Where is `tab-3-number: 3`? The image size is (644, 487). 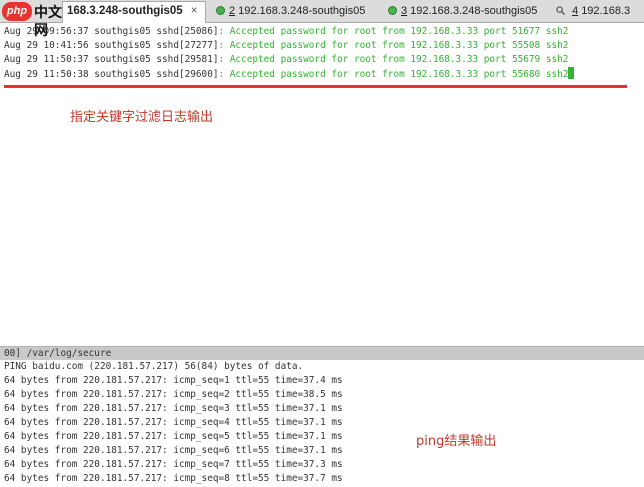
tab-3-number: 3 is located at coordinates (404, 11).